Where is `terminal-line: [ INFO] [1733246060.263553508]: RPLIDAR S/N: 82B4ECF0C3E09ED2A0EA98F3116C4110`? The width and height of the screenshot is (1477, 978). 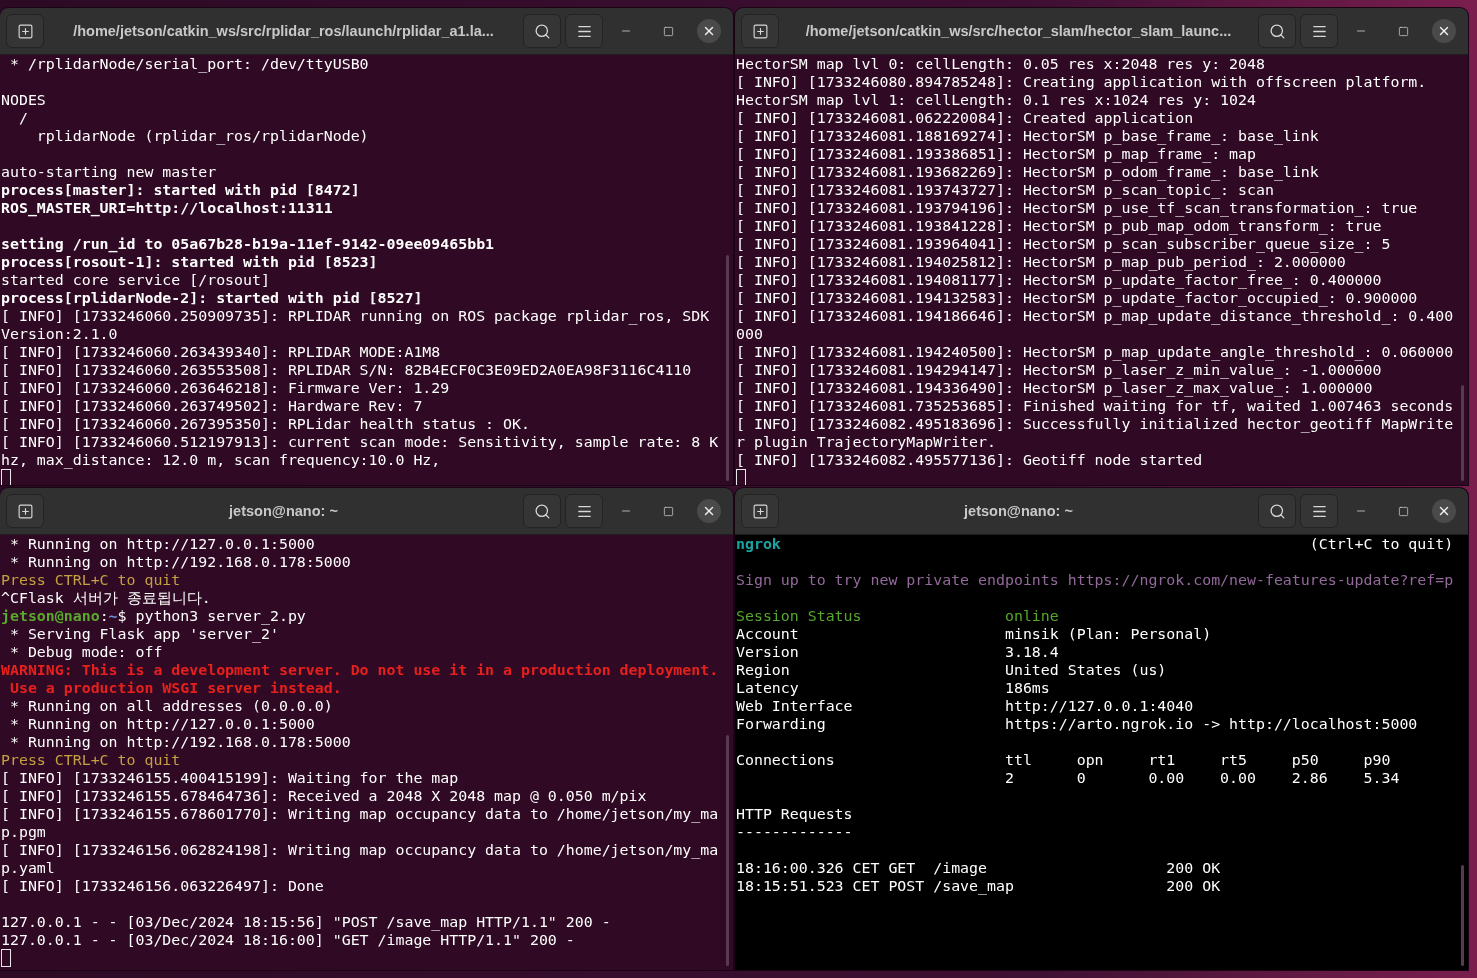
terminal-line: [ INFO] [1733246060.263553508]: RPLIDAR S/N: 82B4ECF0C3E09ED2A0EA98F3116C4110 is located at coordinates (346, 370).